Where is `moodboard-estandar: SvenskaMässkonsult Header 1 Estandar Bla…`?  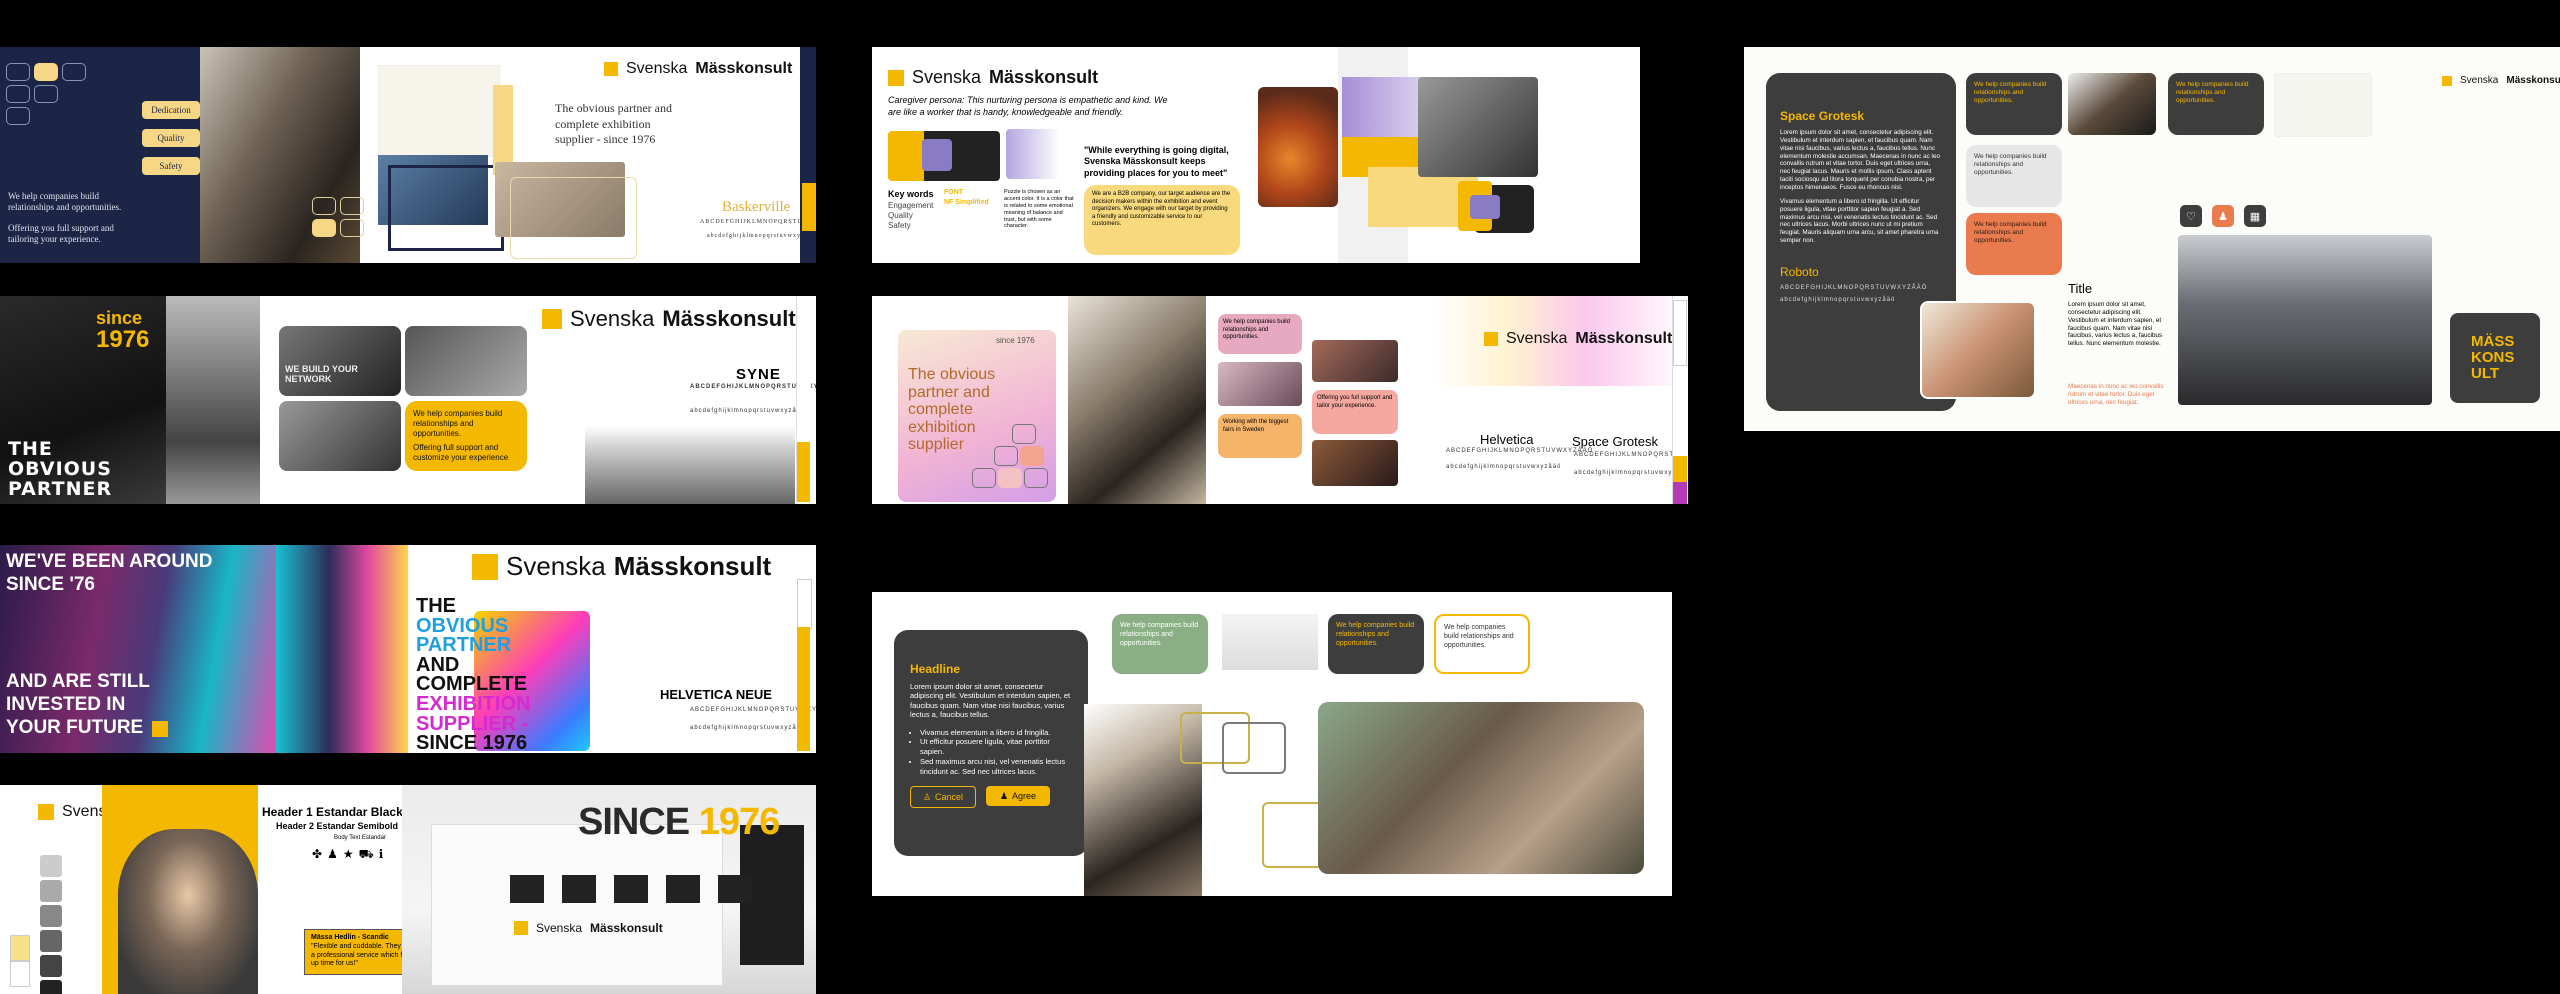
moodboard-estandar: SvenskaMässkonsult Header 1 Estandar Bla… is located at coordinates (408, 889).